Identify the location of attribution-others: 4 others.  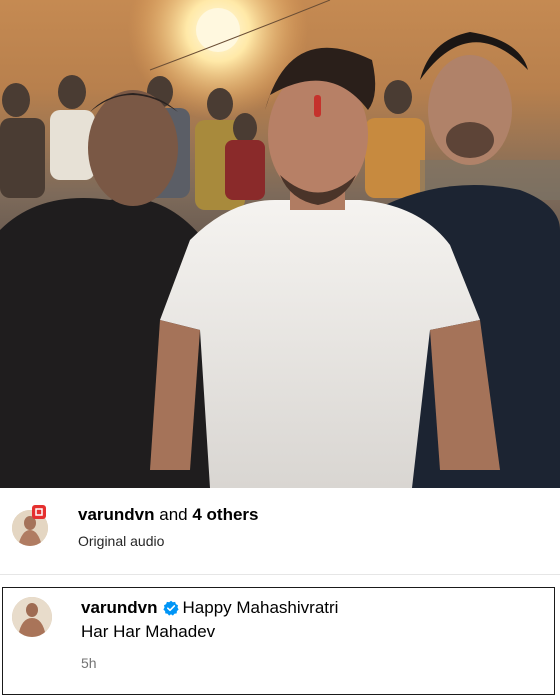
(225, 514).